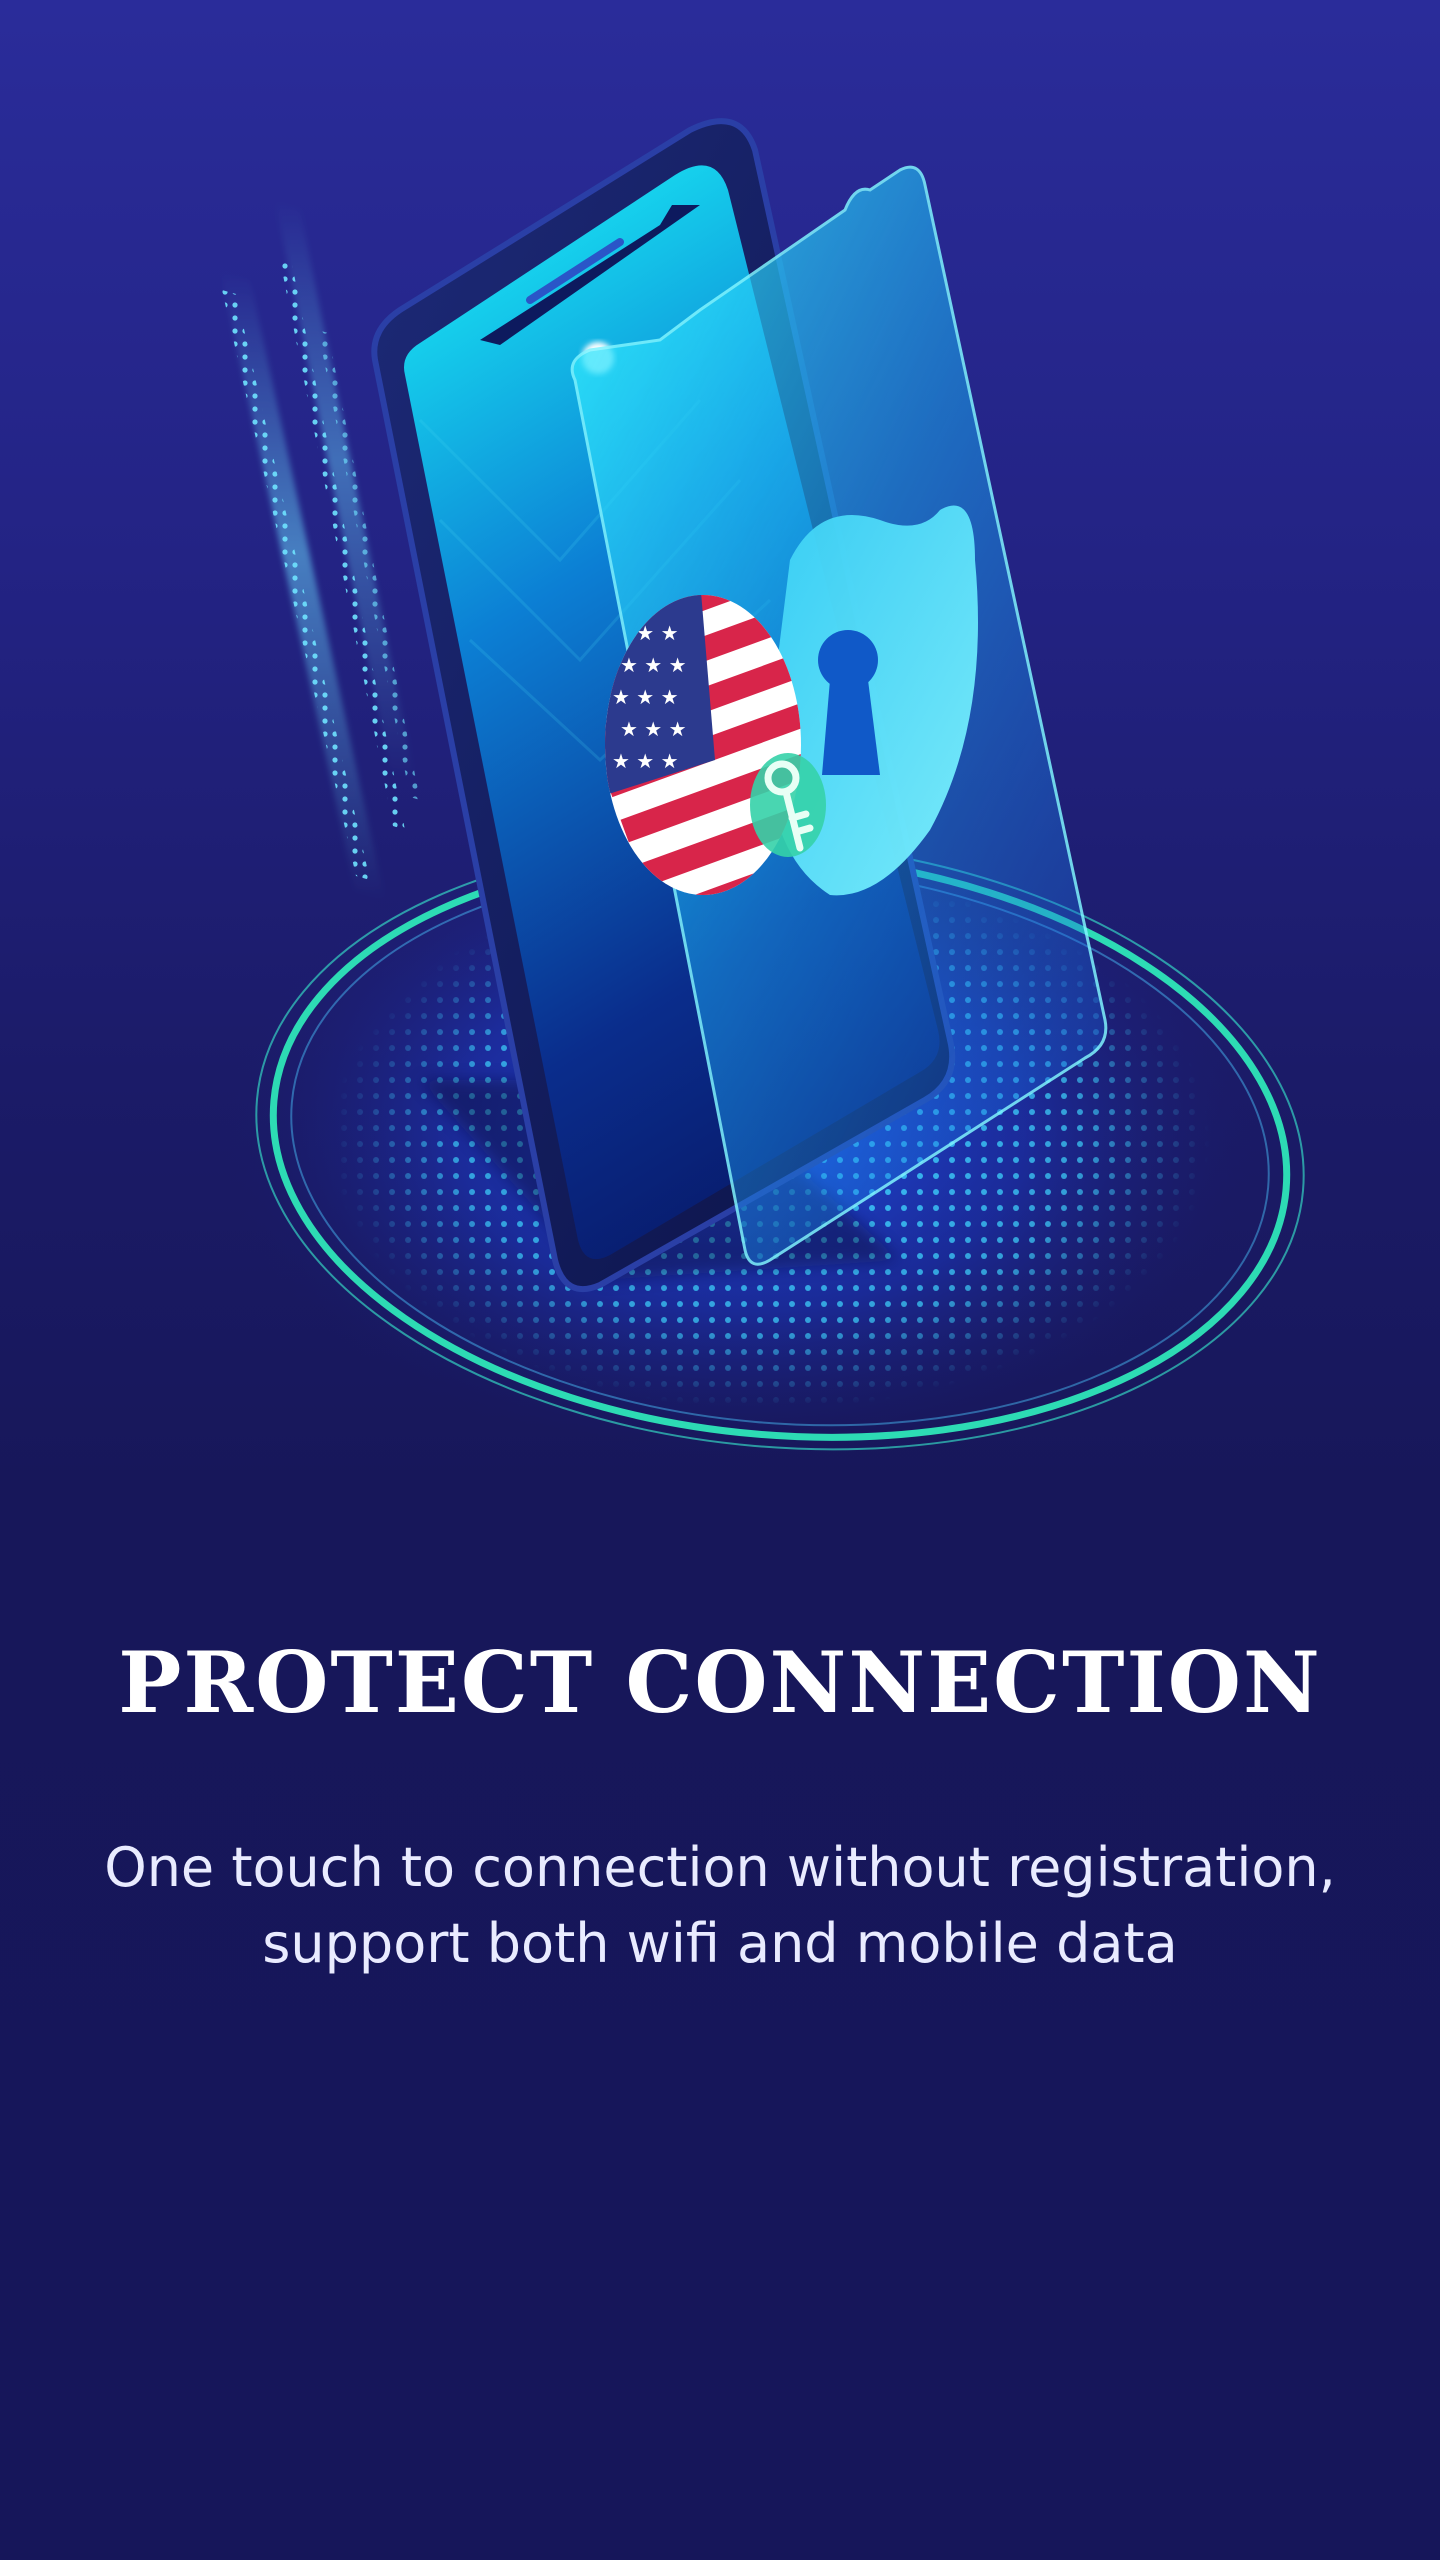 This screenshot has width=1440, height=2560. I want to click on light-beams, so click(317, 550).